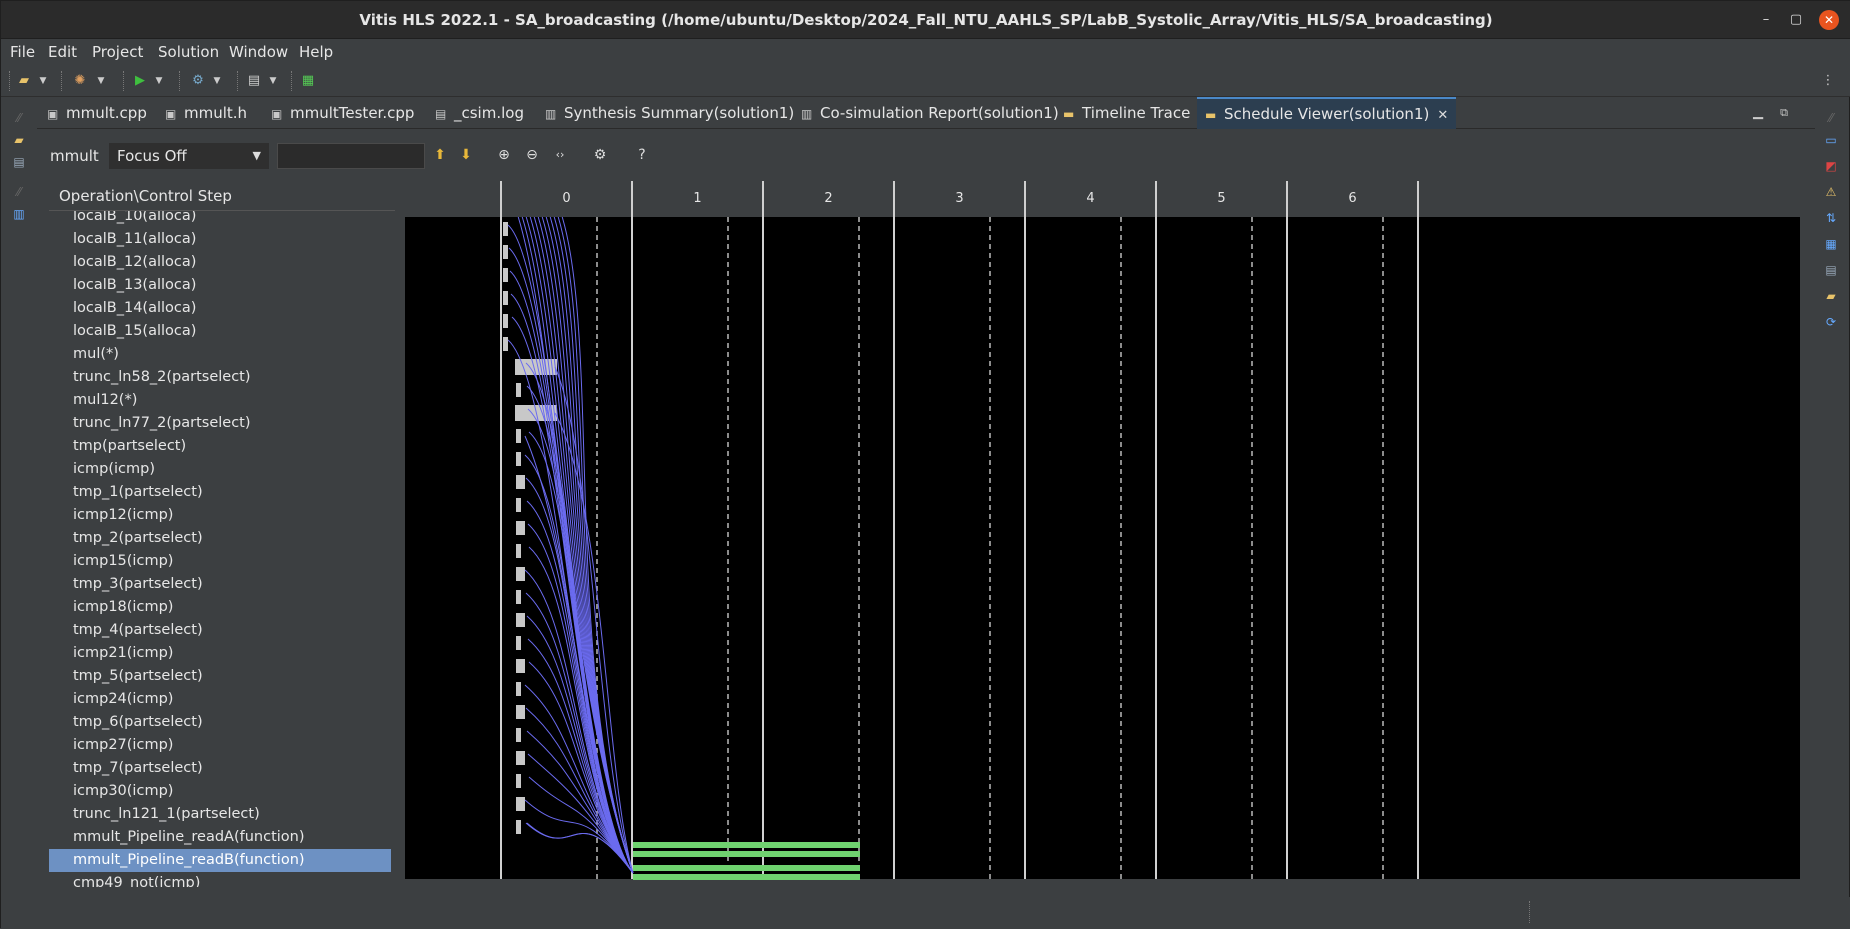 This screenshot has width=1850, height=929. Describe the element at coordinates (22, 52) in the screenshot. I see `menu-file: File` at that location.